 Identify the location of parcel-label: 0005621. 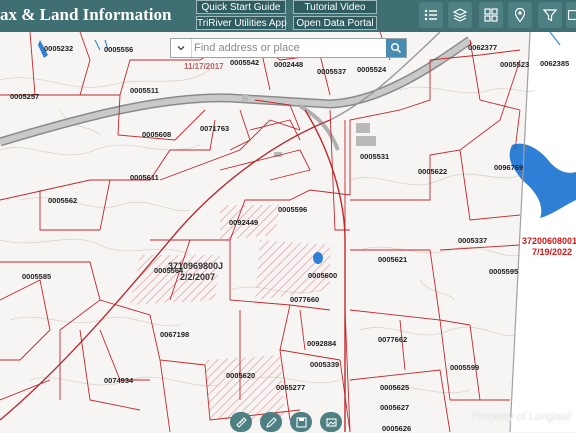
(393, 259).